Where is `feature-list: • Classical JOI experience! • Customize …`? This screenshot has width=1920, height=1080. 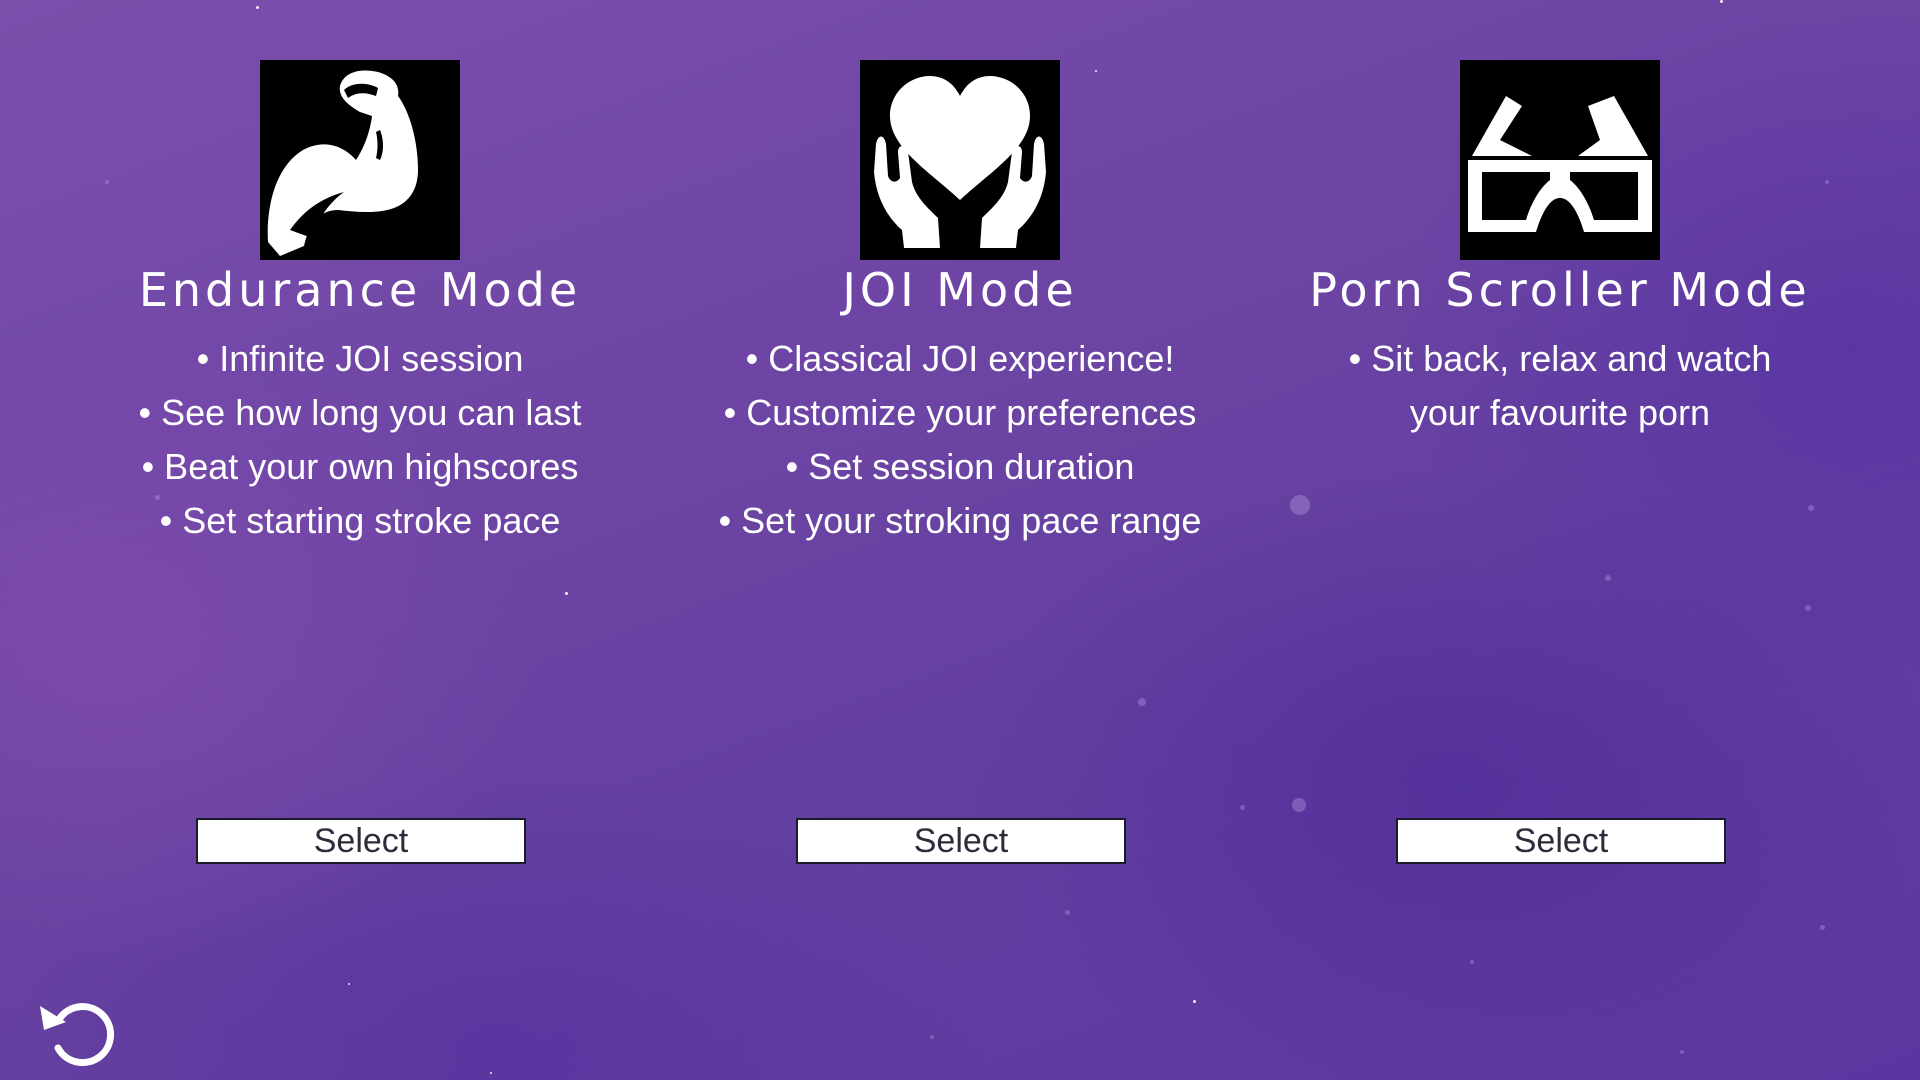 feature-list: • Classical JOI experience! • Customize … is located at coordinates (960, 440).